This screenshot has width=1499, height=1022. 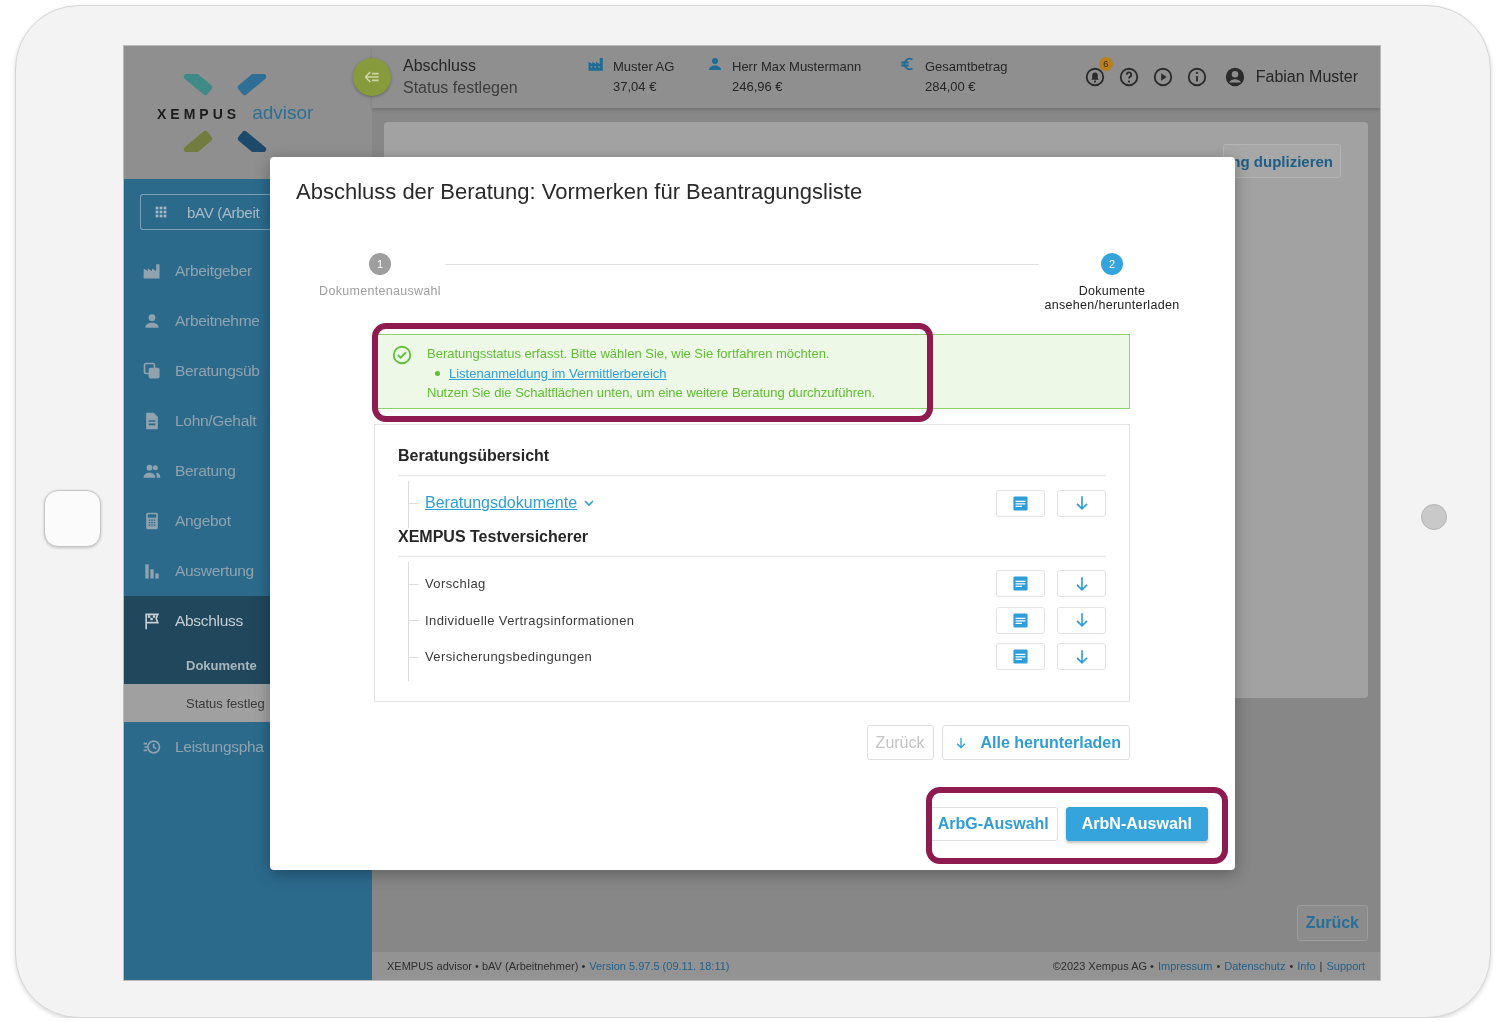 What do you see at coordinates (758, 87) in the screenshot?
I see `info-value: 246,96 €` at bounding box center [758, 87].